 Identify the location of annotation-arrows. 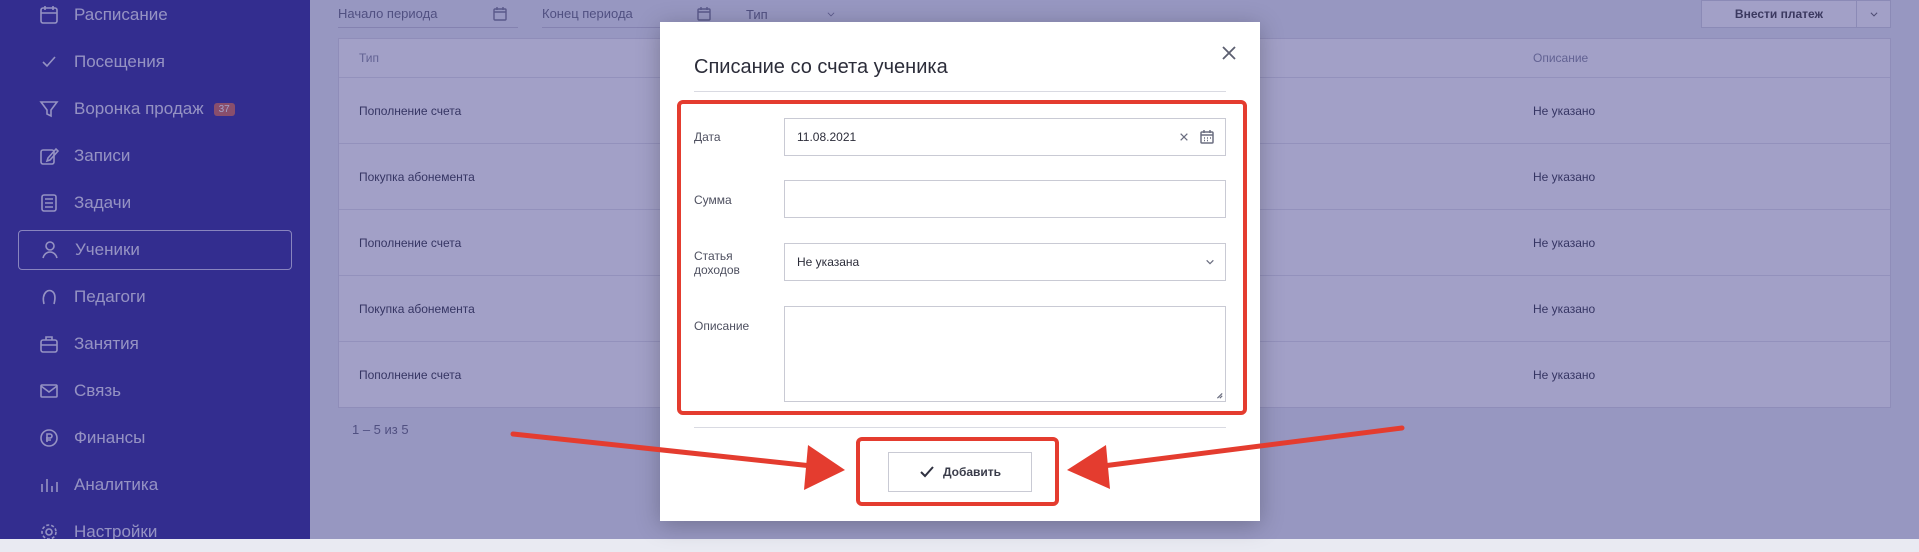
(957, 457).